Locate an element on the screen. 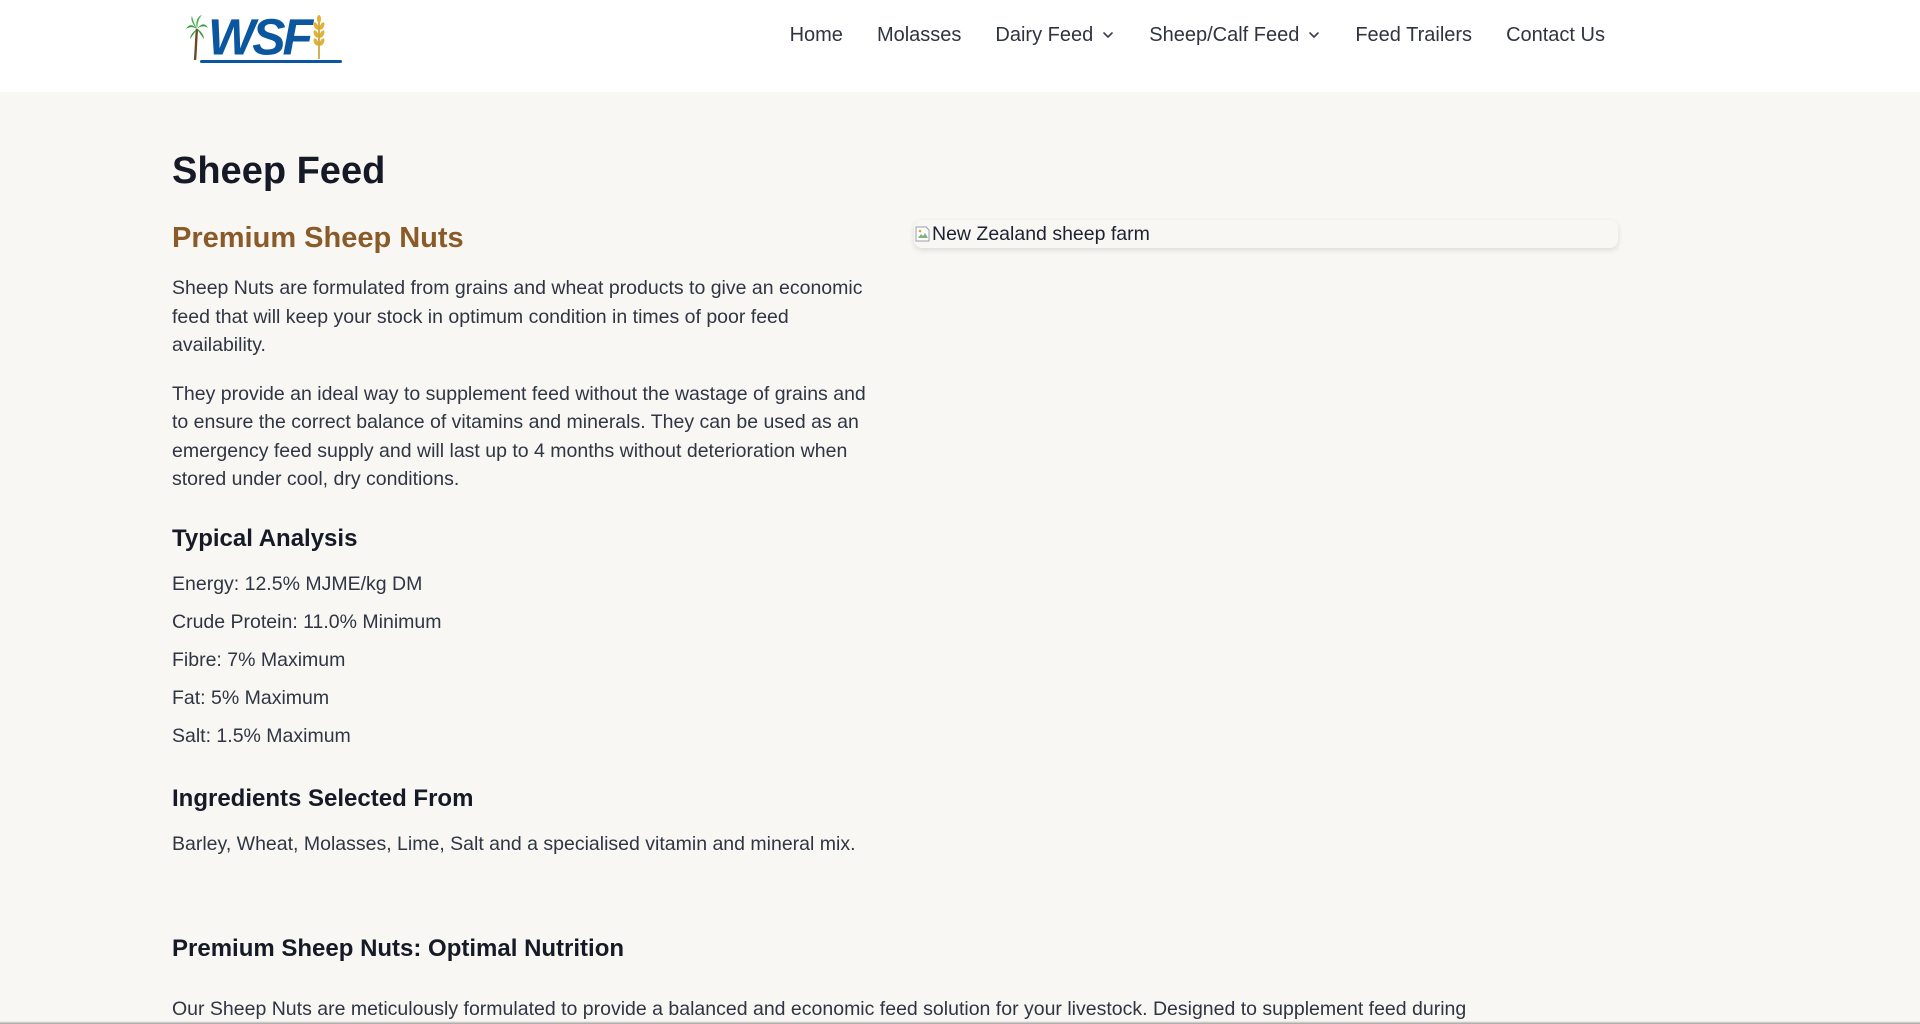  nav-item-label: Feed Trailers is located at coordinates (1414, 34).